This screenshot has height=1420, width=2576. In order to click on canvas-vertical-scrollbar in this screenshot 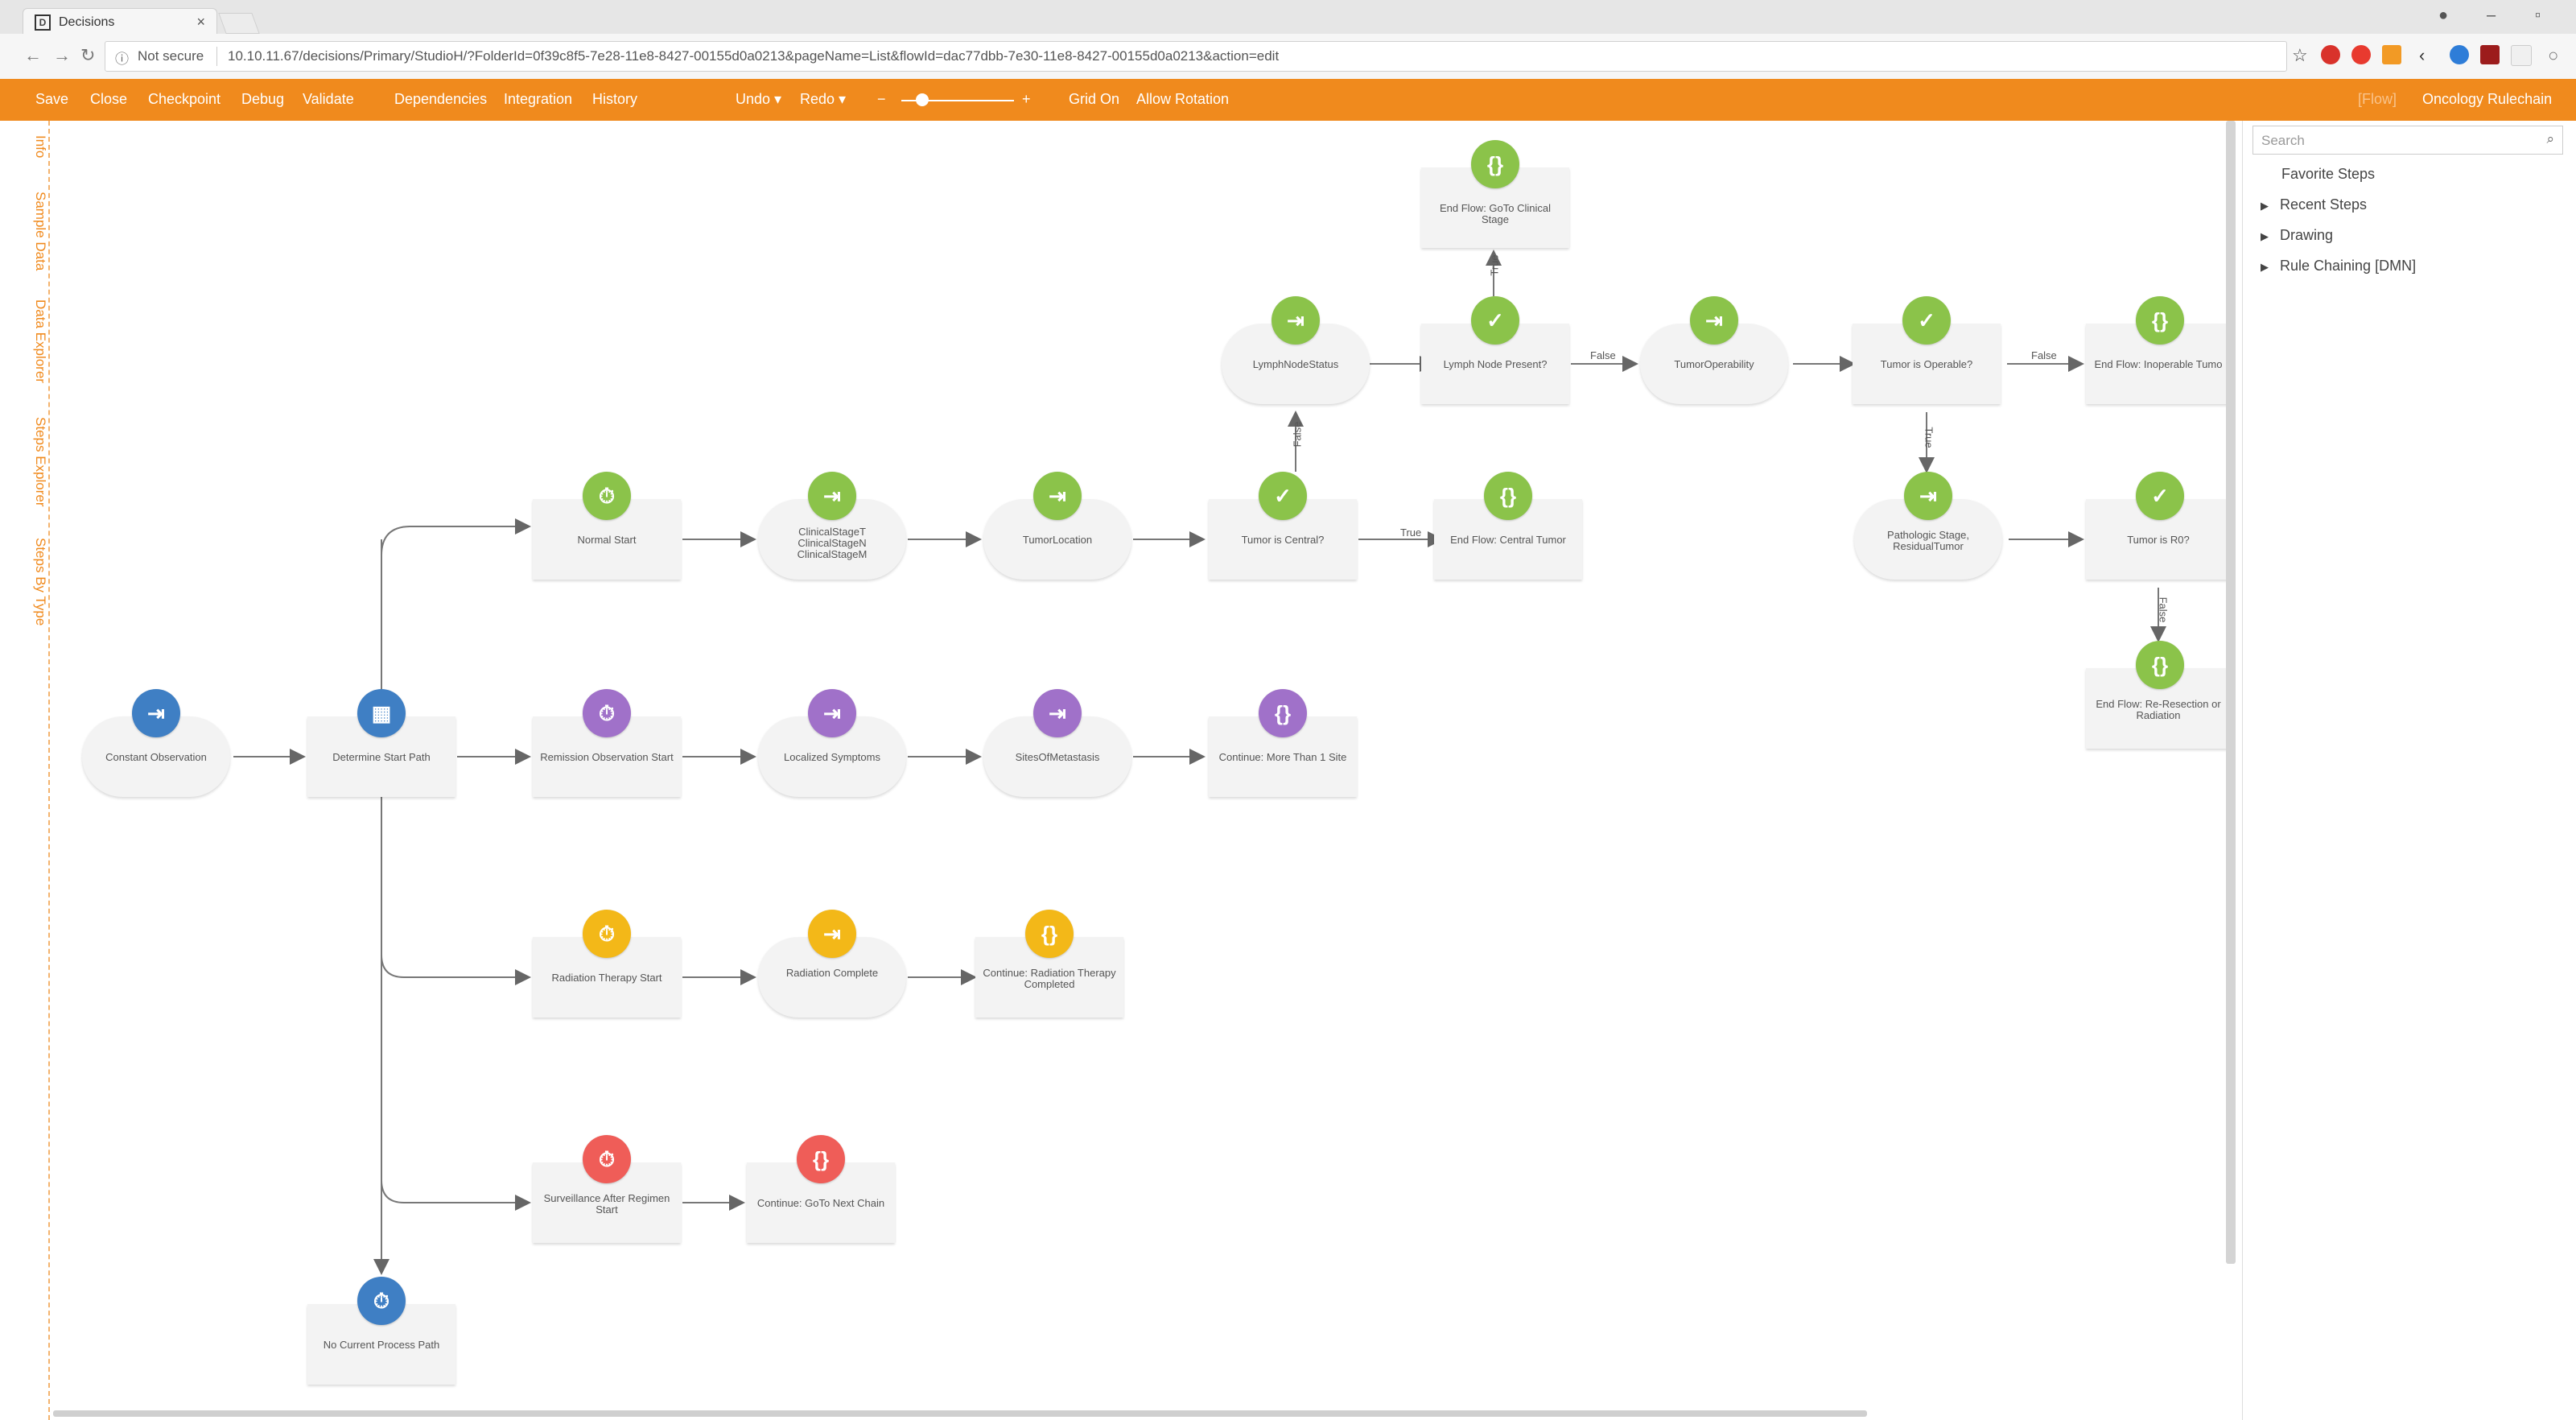, I will do `click(2231, 692)`.